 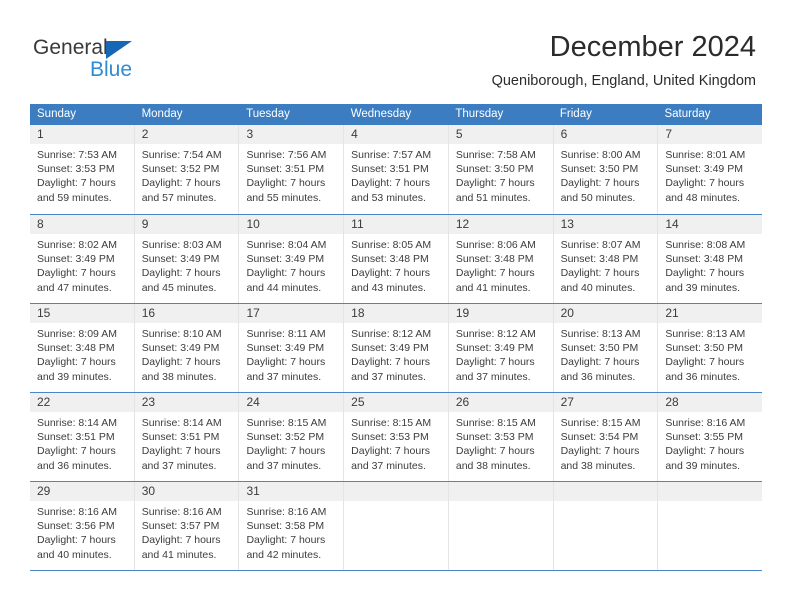 What do you see at coordinates (284, 197) in the screenshot?
I see `daylight-text-line2: and 55 minutes.` at bounding box center [284, 197].